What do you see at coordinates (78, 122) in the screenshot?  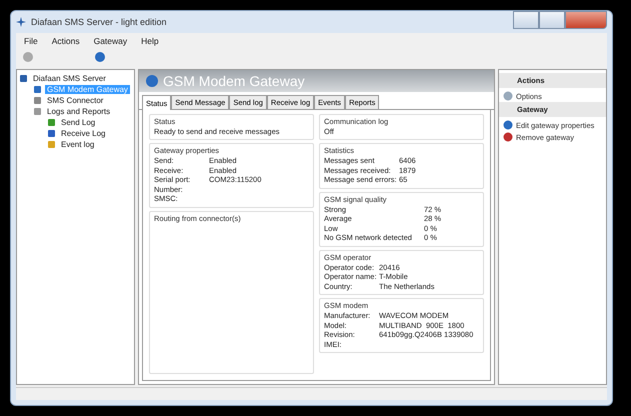 I see `tree-item: Send Log` at bounding box center [78, 122].